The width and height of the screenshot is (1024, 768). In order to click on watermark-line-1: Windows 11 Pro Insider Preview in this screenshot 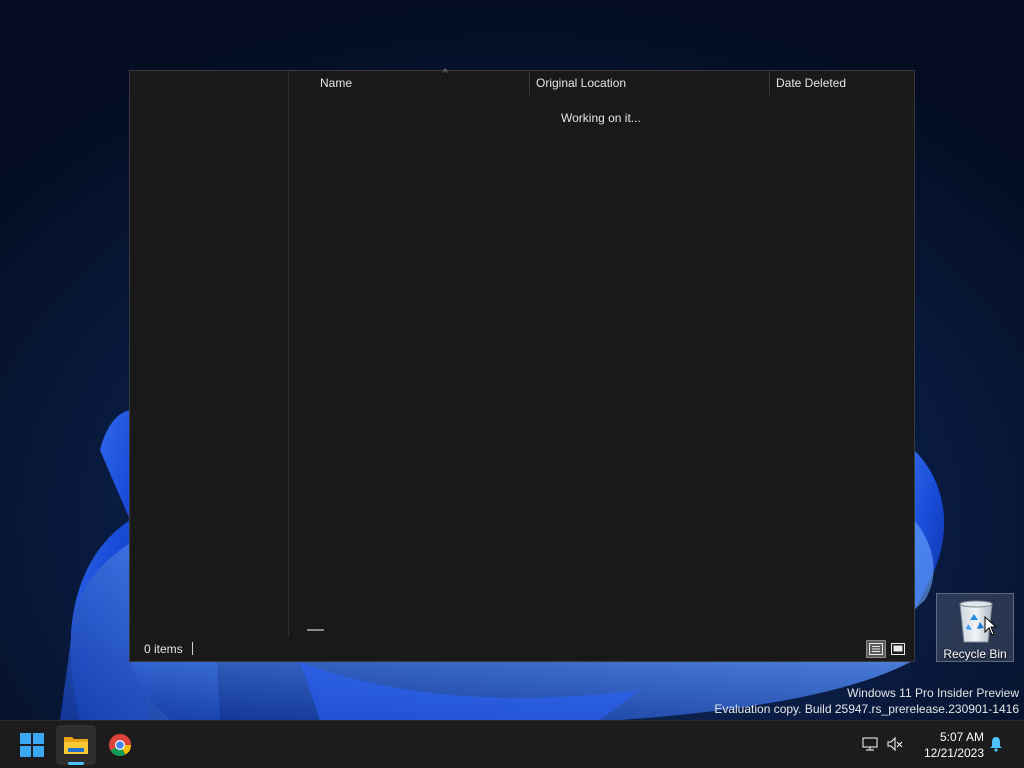, I will do `click(933, 693)`.